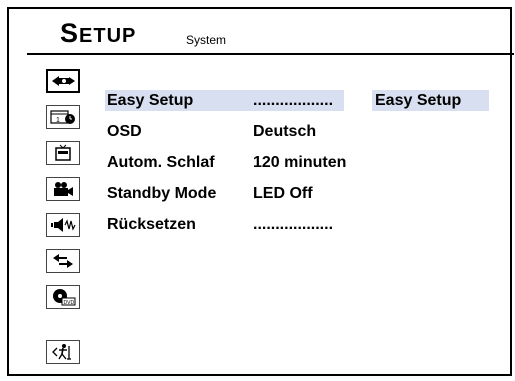 The image size is (515, 381). I want to click on audio-icon, so click(63, 225).